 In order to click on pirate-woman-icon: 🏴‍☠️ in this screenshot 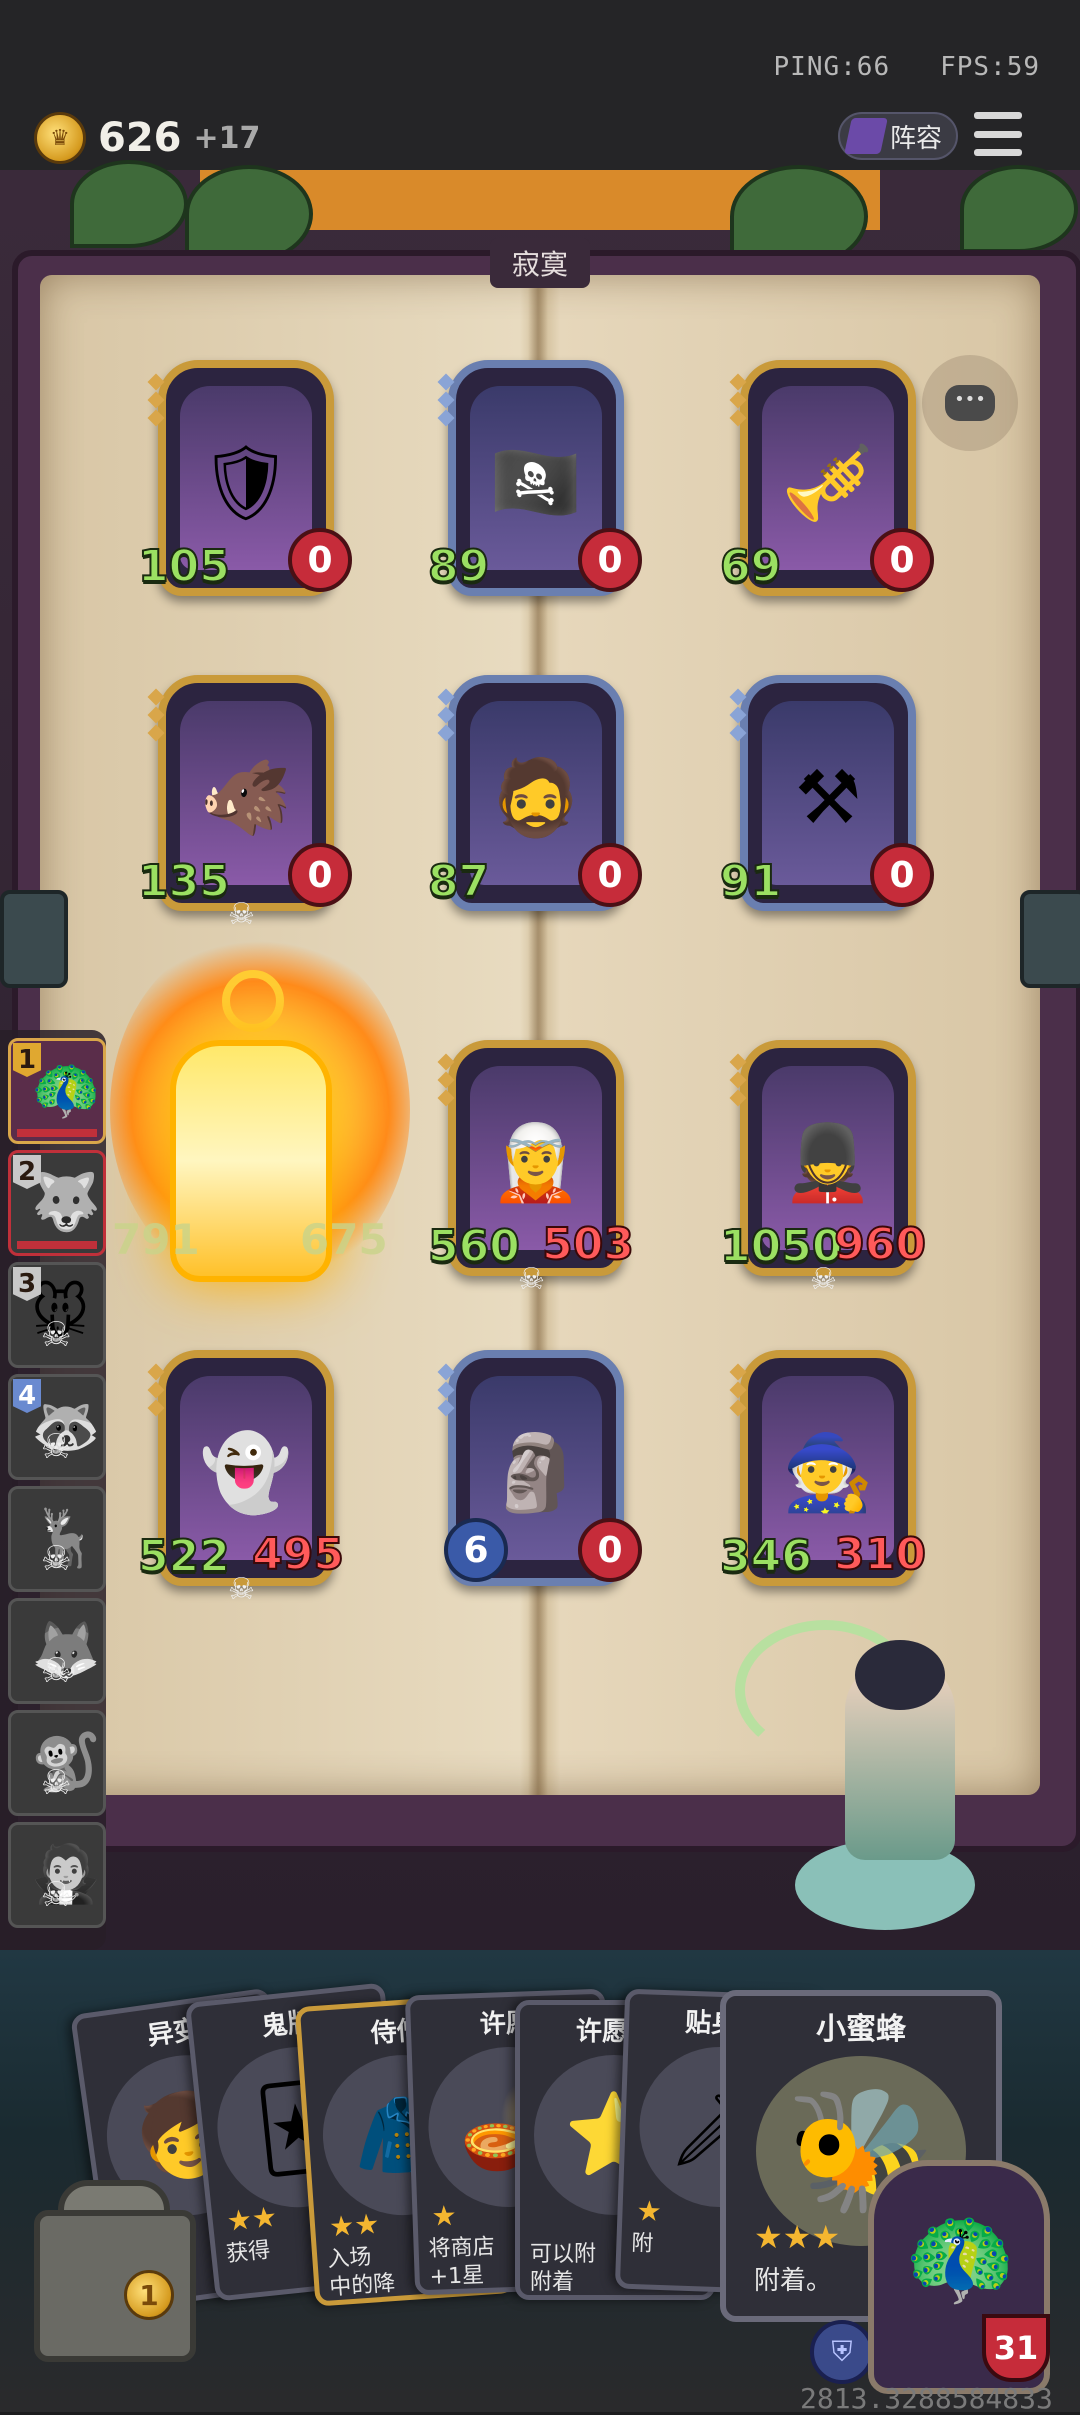, I will do `click(536, 483)`.